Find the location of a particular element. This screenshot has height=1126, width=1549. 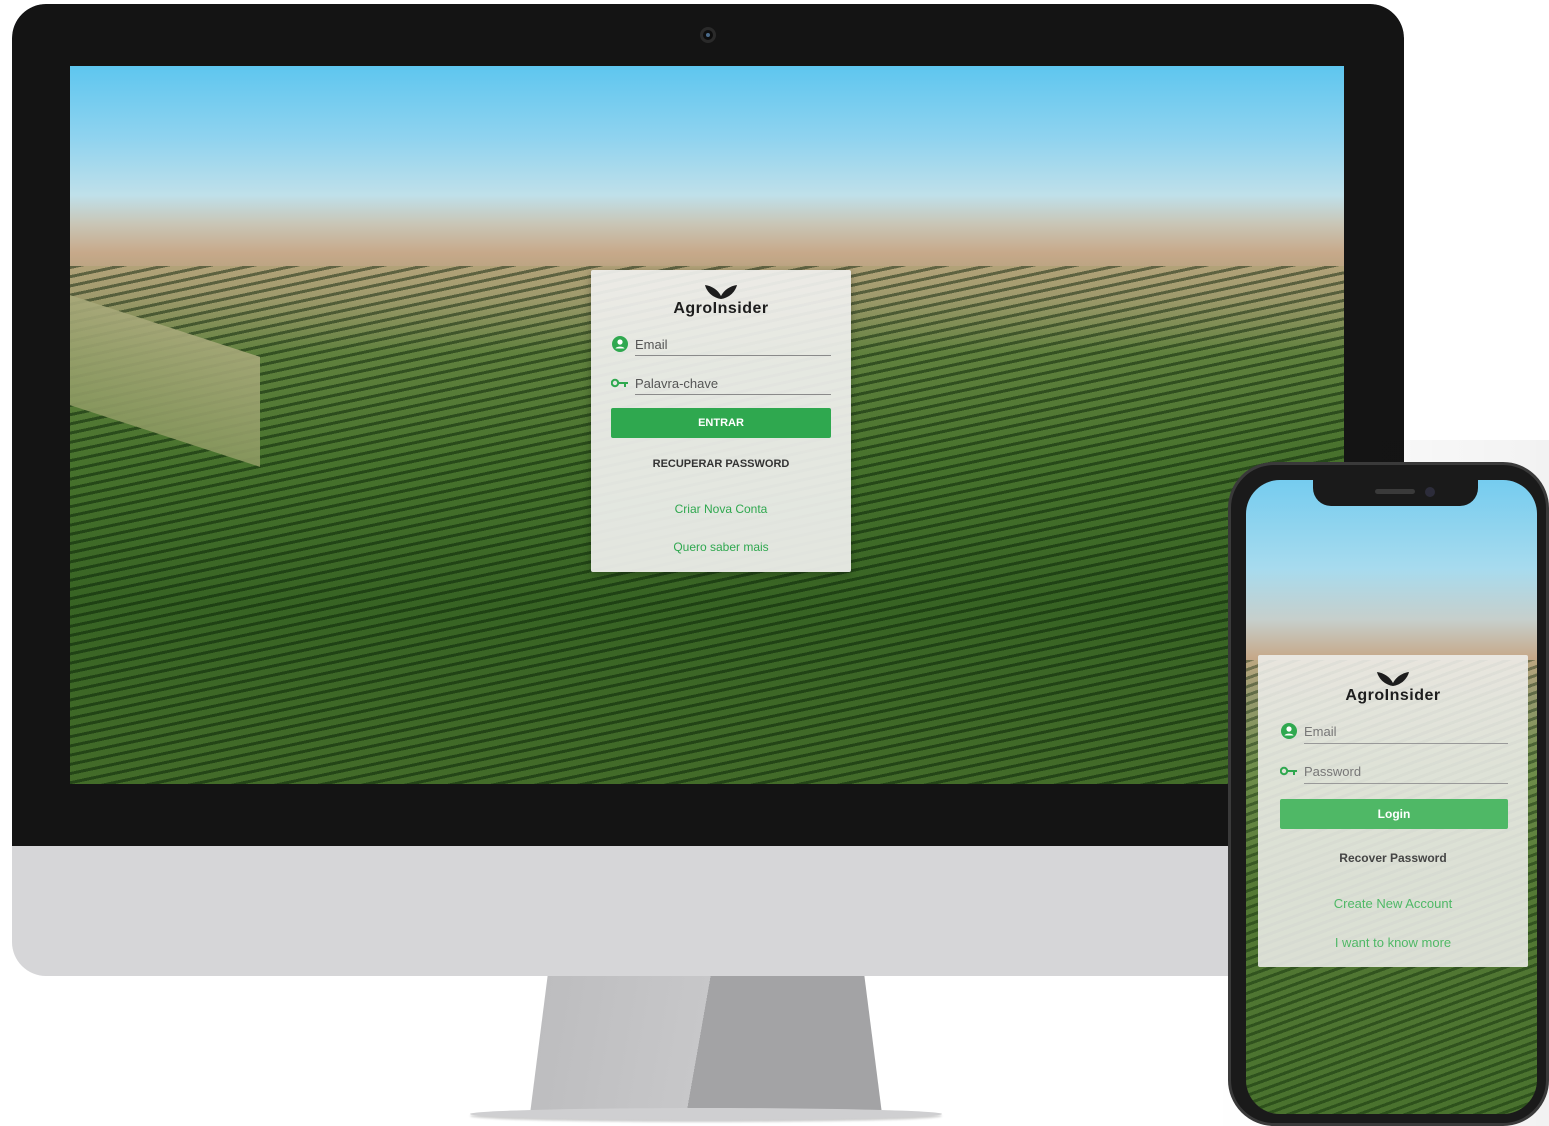

brand-name: AgroInsider is located at coordinates (721, 308).